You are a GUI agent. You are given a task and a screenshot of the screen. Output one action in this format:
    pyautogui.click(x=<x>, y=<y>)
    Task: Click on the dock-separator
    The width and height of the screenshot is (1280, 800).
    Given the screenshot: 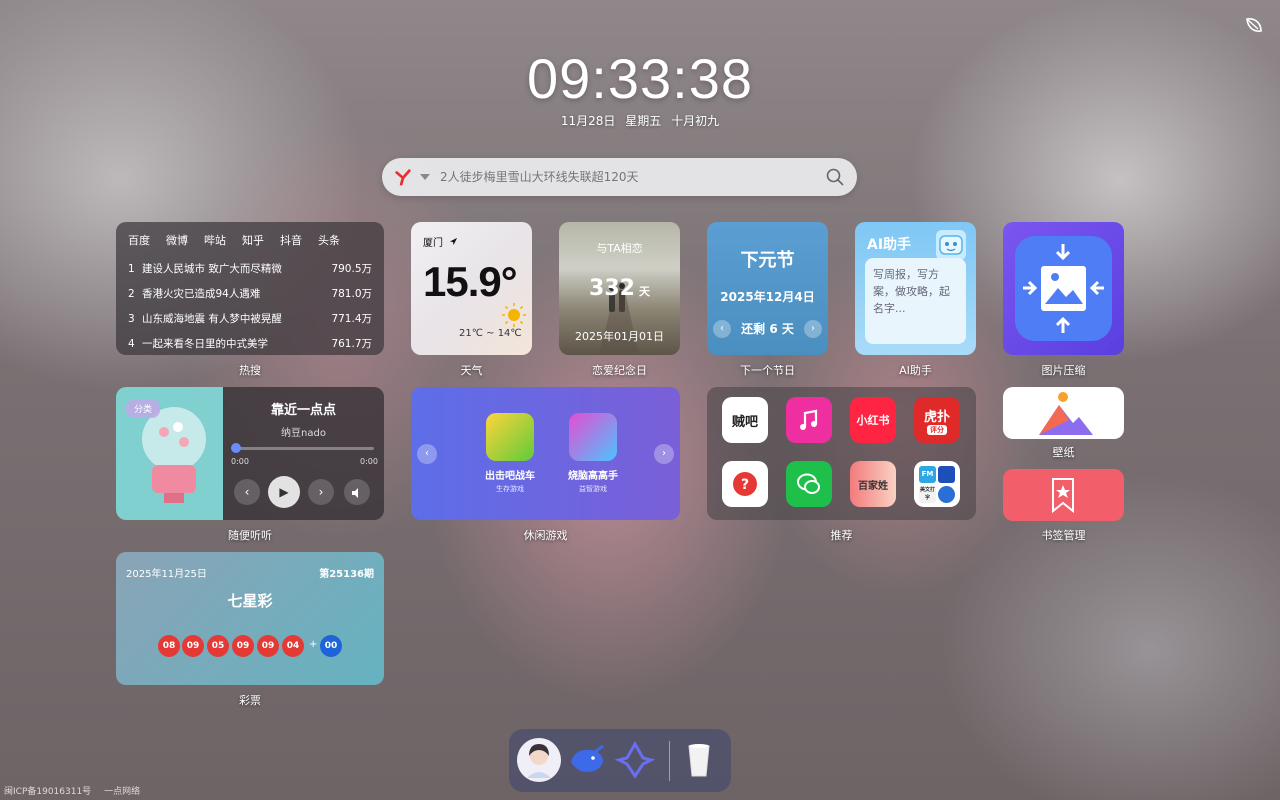 What is the action you would take?
    pyautogui.click(x=669, y=761)
    